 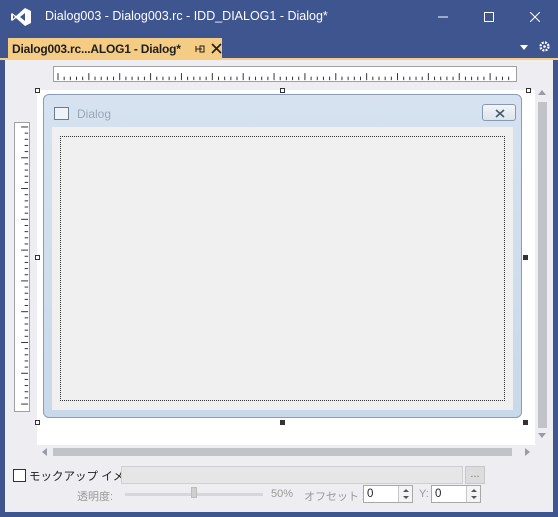 I want to click on tab-label: Dialog003.rc...ALOG1 - Dialog*, so click(x=96, y=49).